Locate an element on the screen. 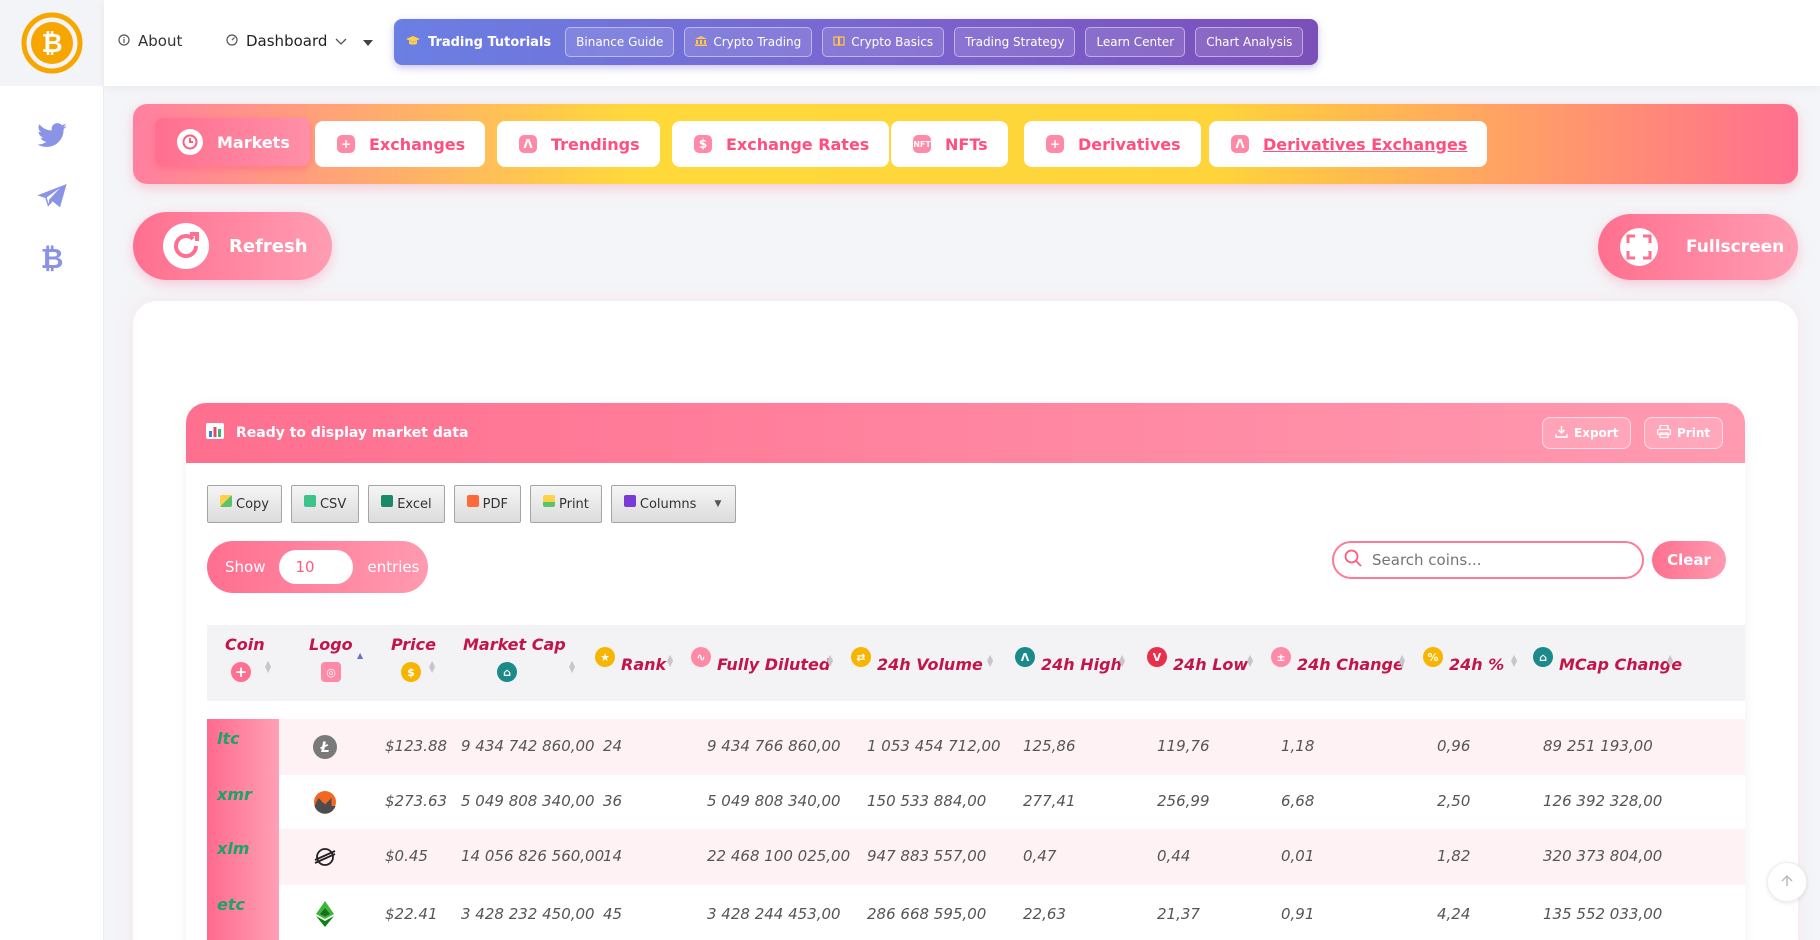 This screenshot has height=940, width=1820. percent-cell: 1,82 is located at coordinates (1454, 856).